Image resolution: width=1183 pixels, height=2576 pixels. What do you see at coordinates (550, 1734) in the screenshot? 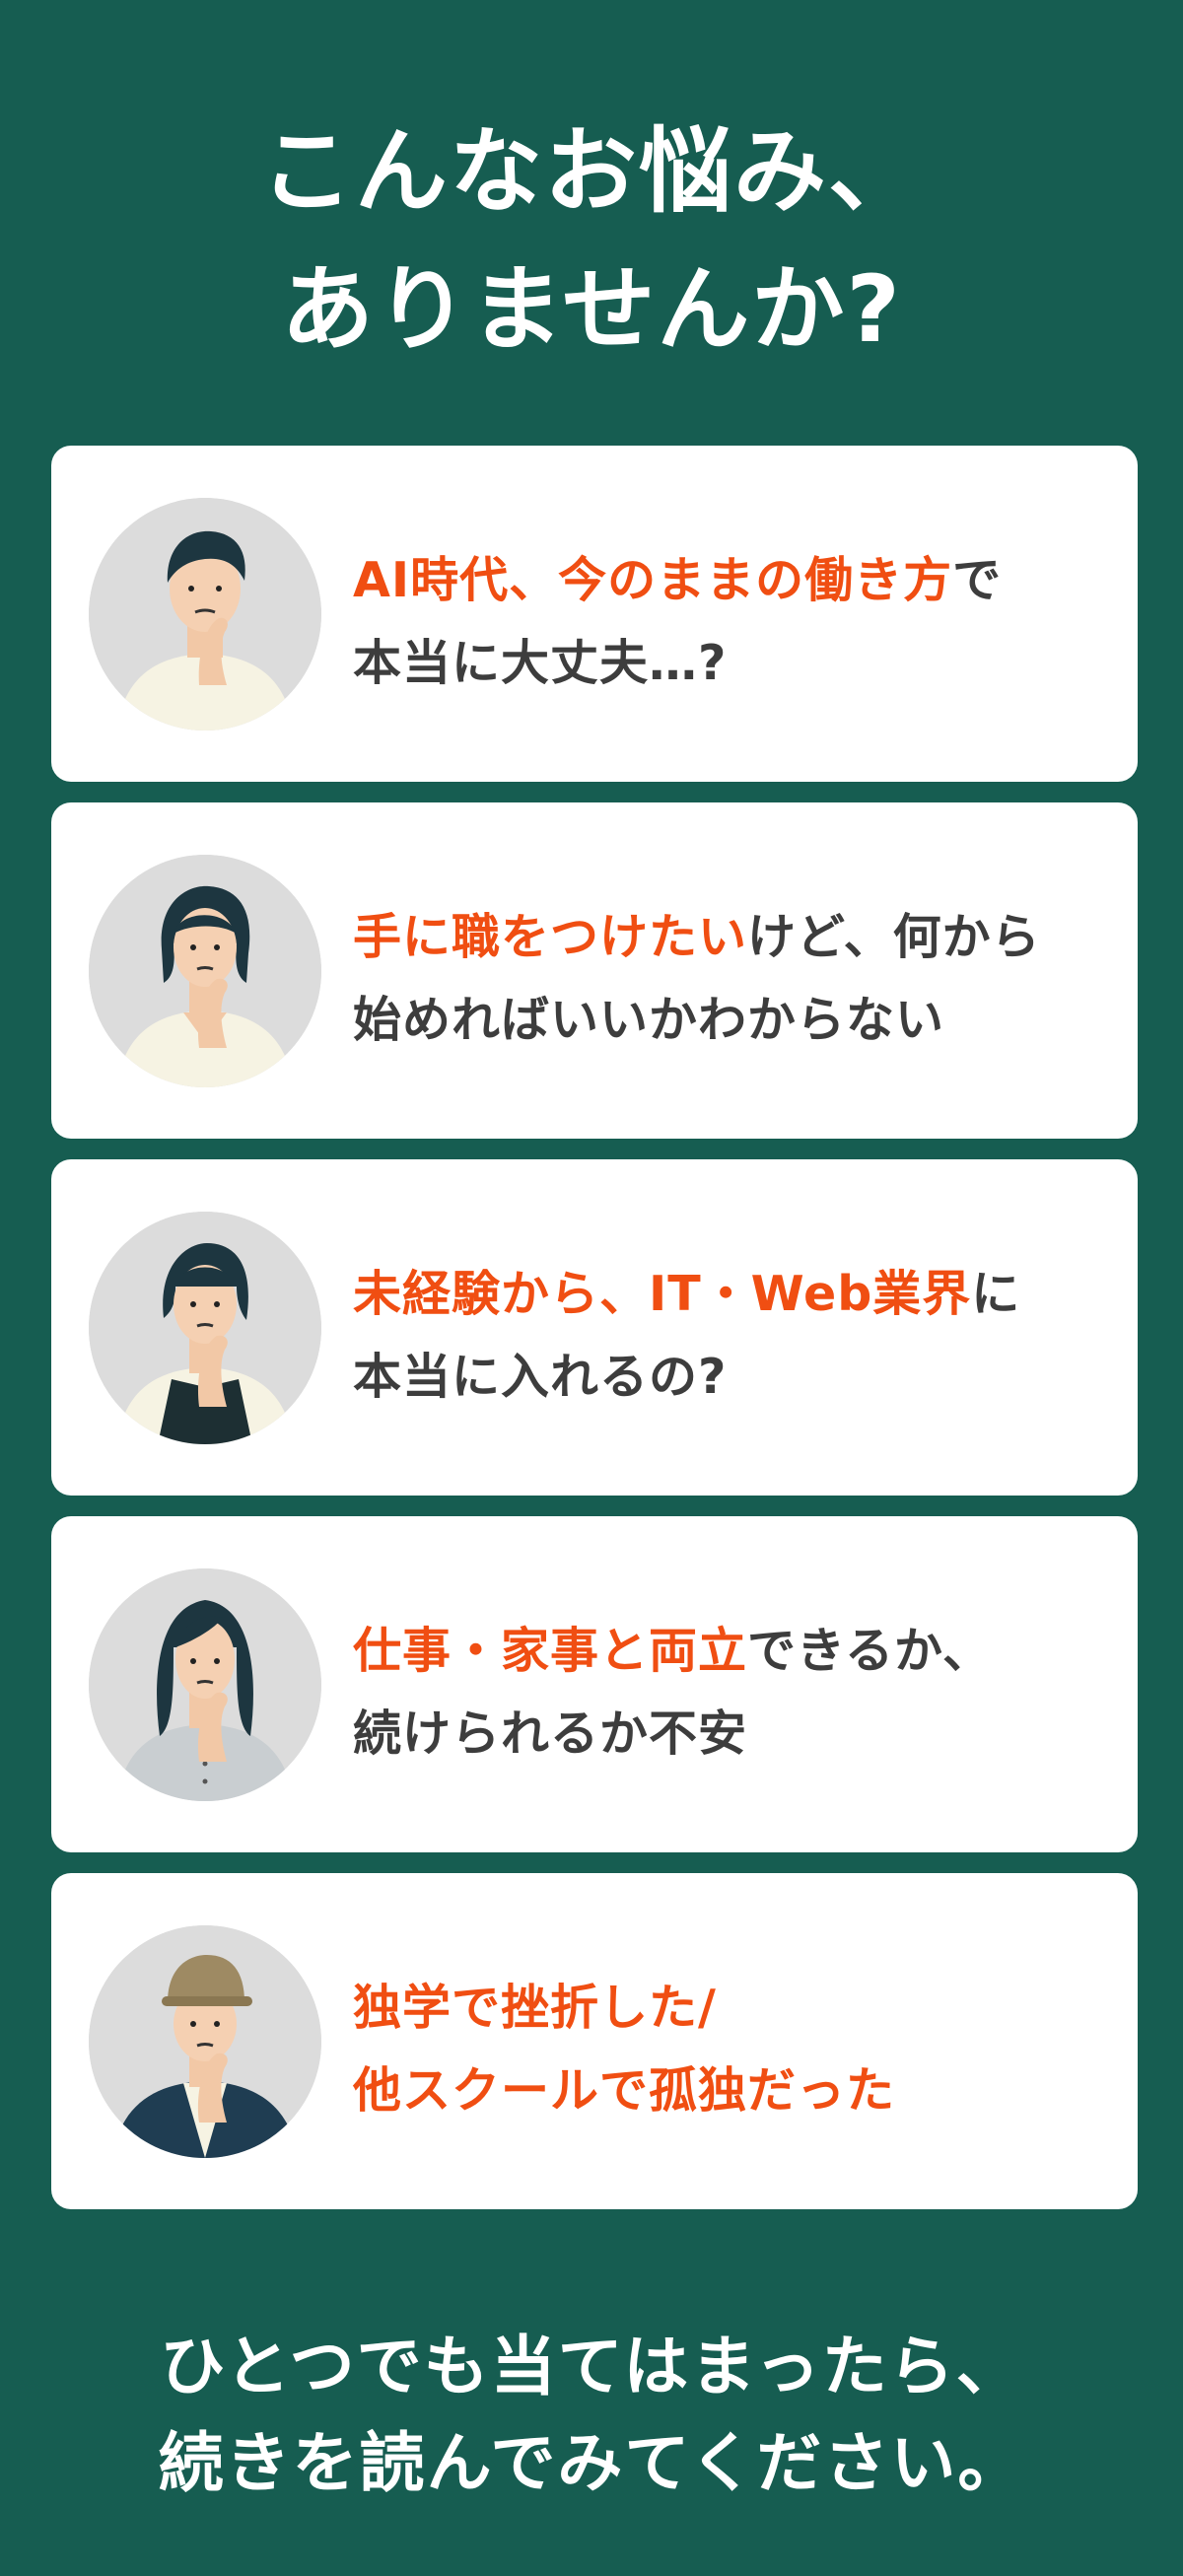
I see `concern-rest: 続けられるか不安` at bounding box center [550, 1734].